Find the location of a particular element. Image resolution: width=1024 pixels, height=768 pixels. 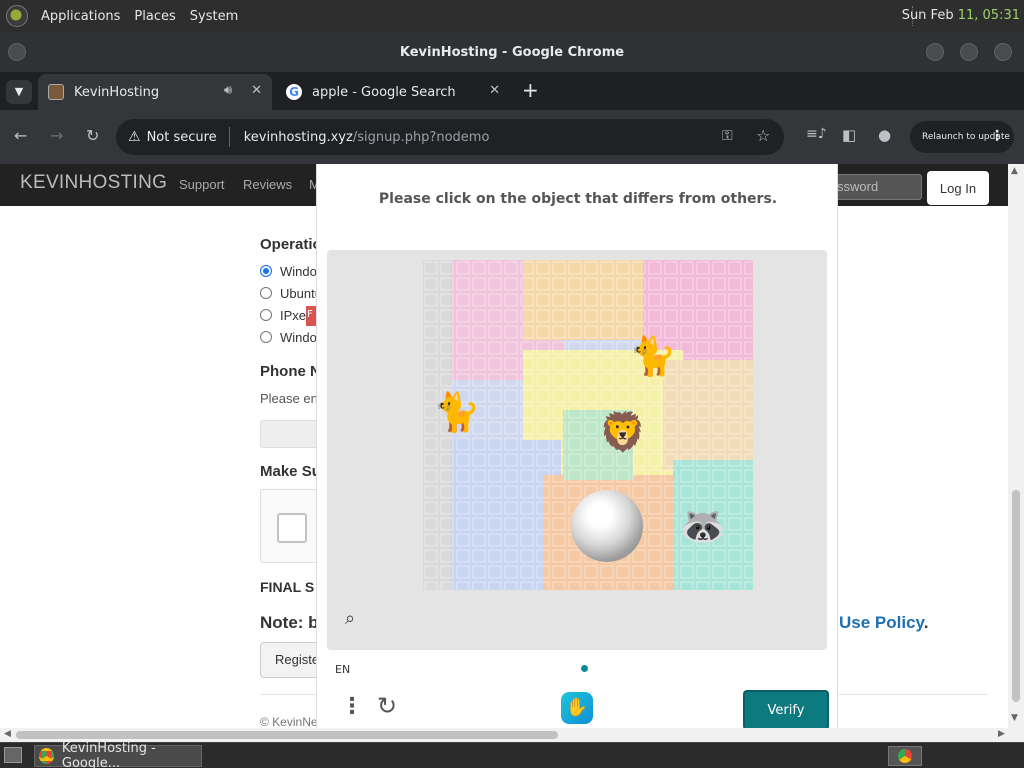

back-icon: ← is located at coordinates (20, 135).